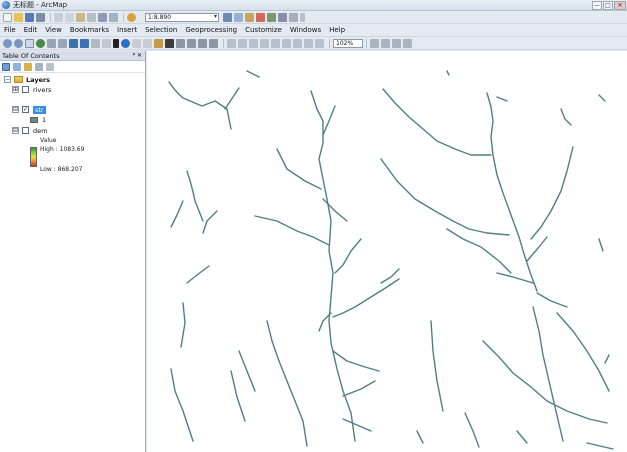  What do you see at coordinates (40, 131) in the screenshot?
I see `layer-name: dem` at bounding box center [40, 131].